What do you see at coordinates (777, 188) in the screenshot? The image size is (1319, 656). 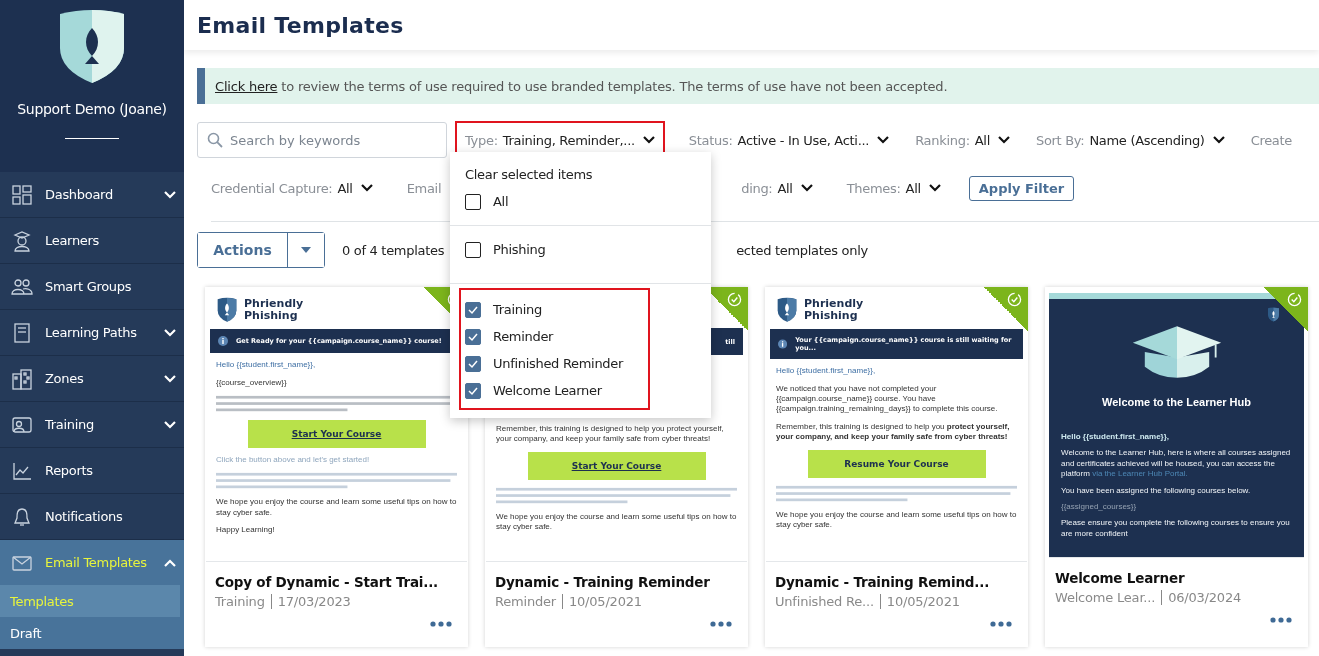 I see `filter-dropdown: ding: All` at bounding box center [777, 188].